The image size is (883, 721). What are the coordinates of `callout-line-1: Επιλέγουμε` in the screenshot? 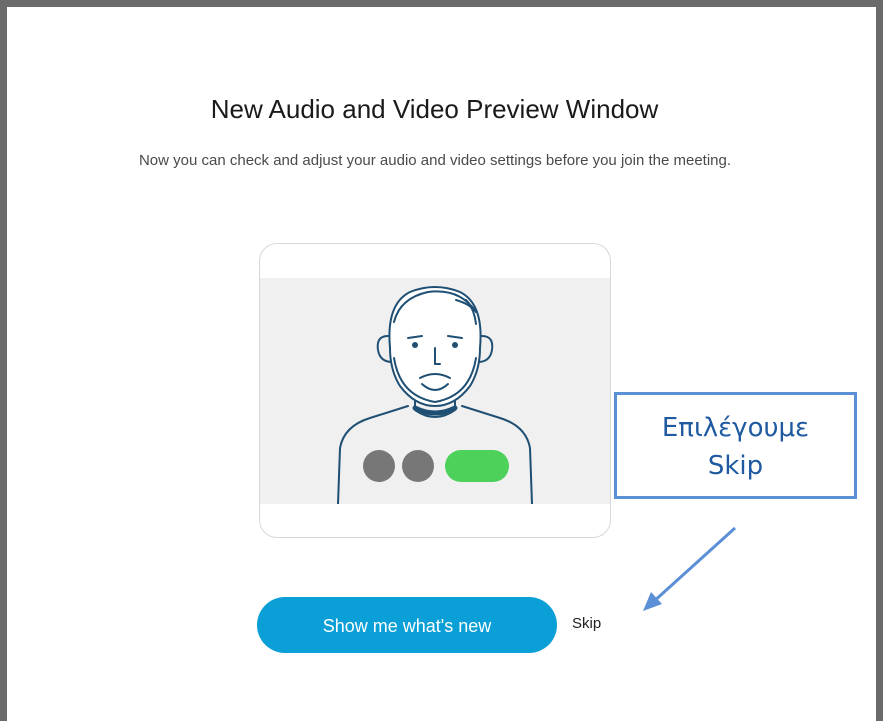 It's located at (735, 428).